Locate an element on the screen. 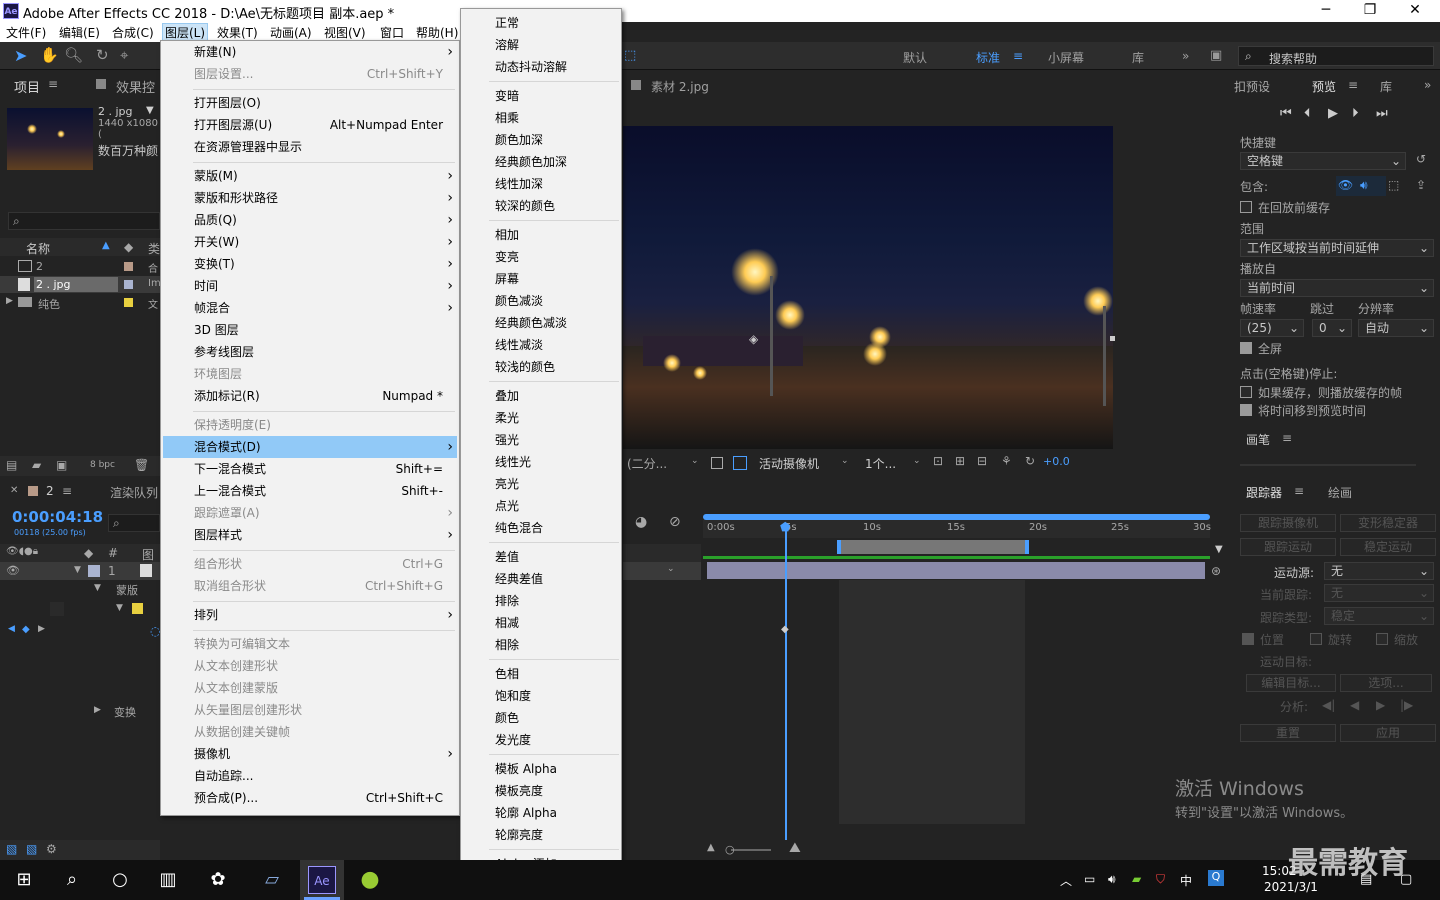 The width and height of the screenshot is (1440, 900). project-row: 2 . jpg Im is located at coordinates (80, 284).